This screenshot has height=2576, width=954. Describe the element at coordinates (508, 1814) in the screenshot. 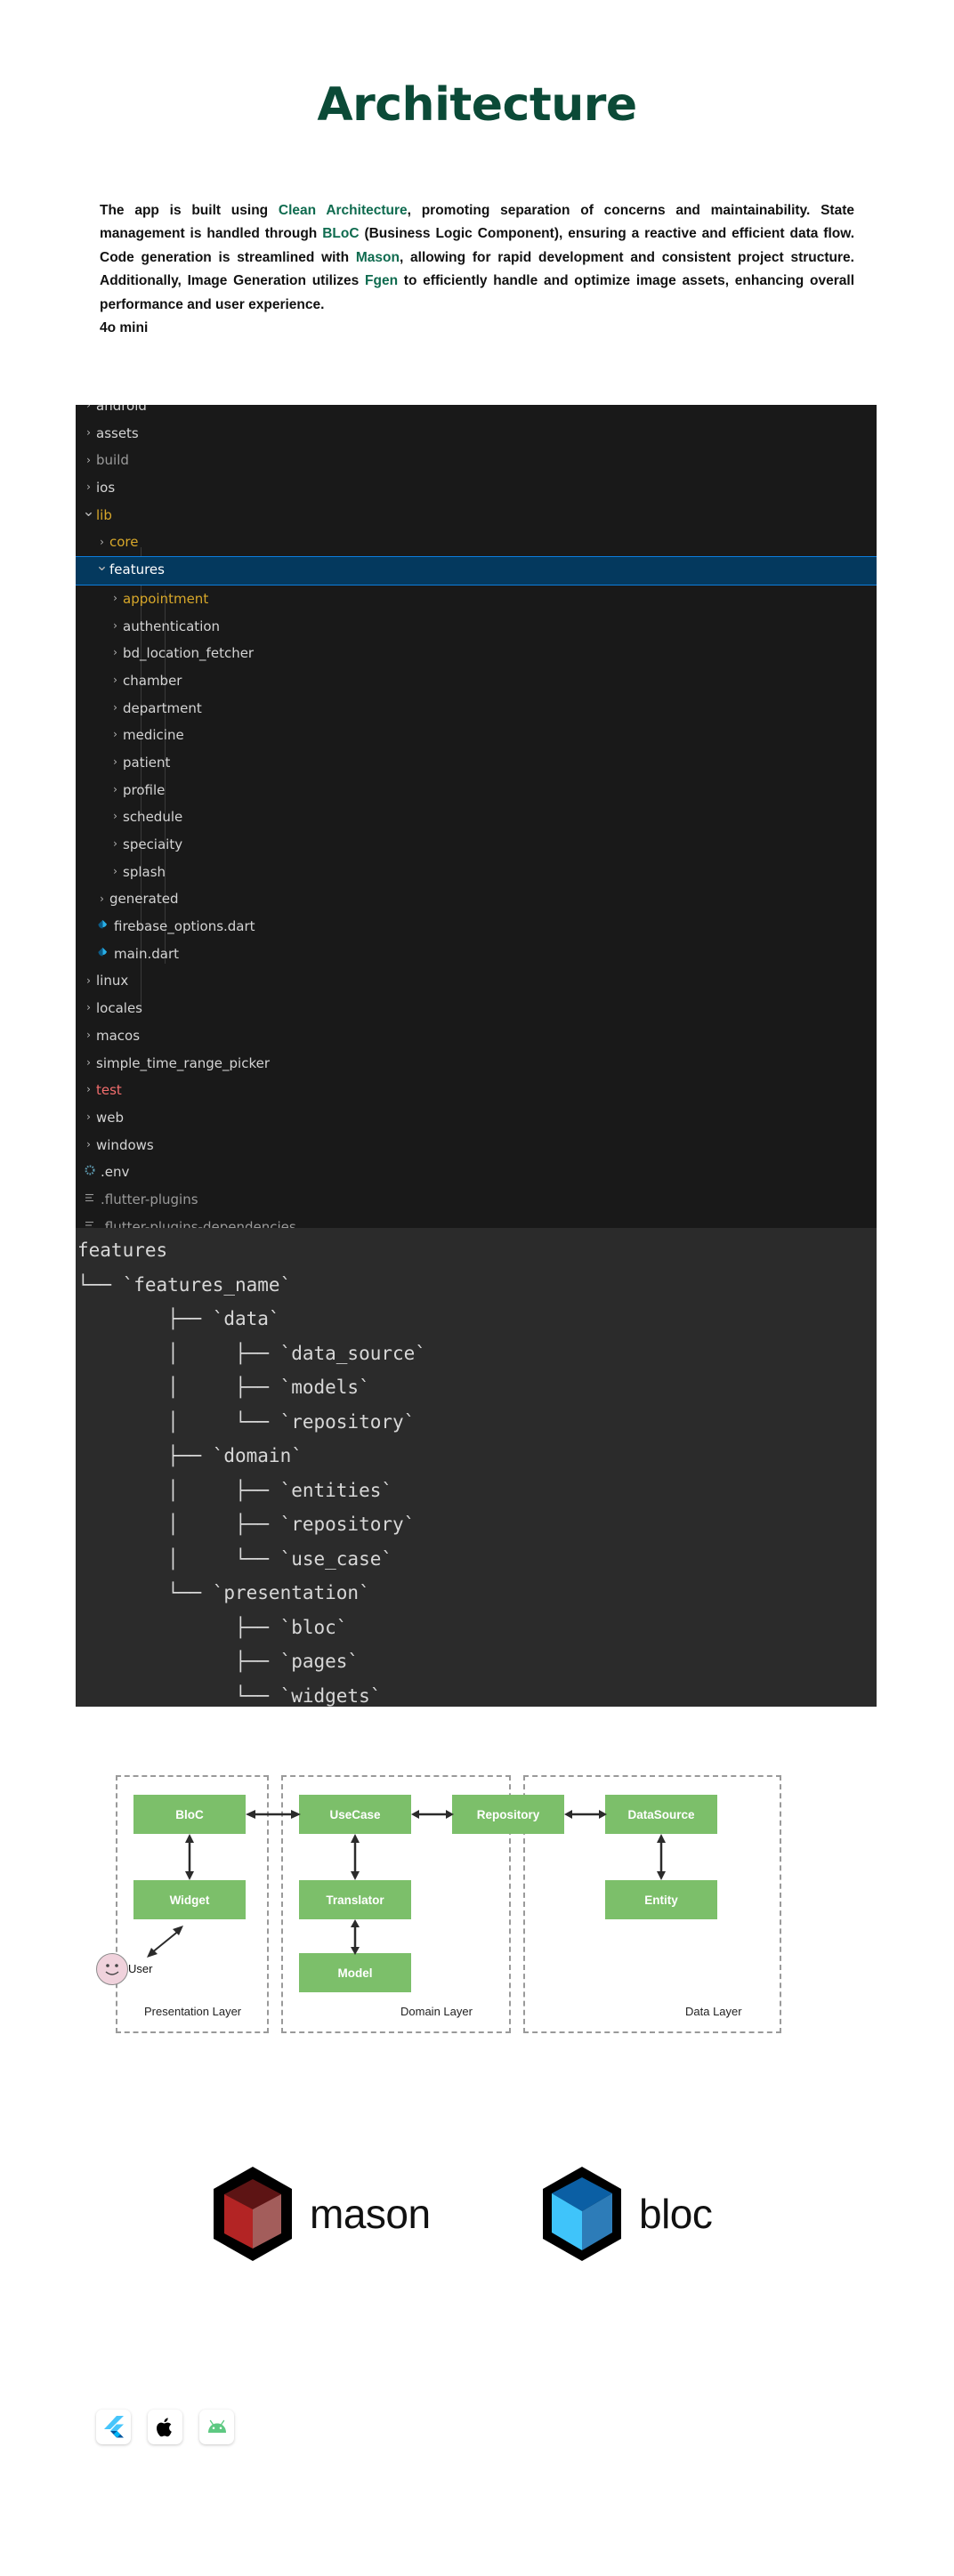

I see `node-repository: Repository` at that location.